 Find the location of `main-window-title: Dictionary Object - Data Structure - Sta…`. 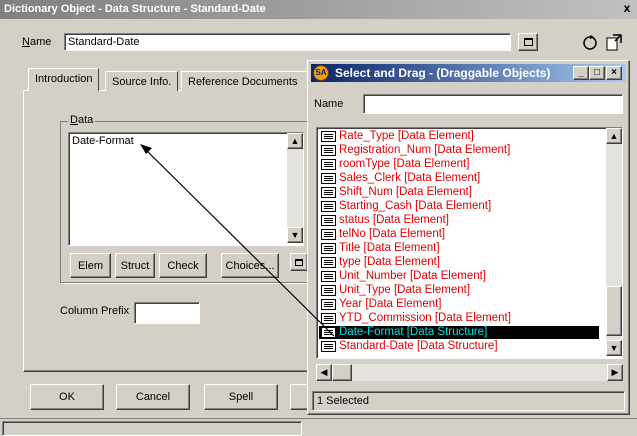

main-window-title: Dictionary Object - Data Structure - Sta… is located at coordinates (135, 9).